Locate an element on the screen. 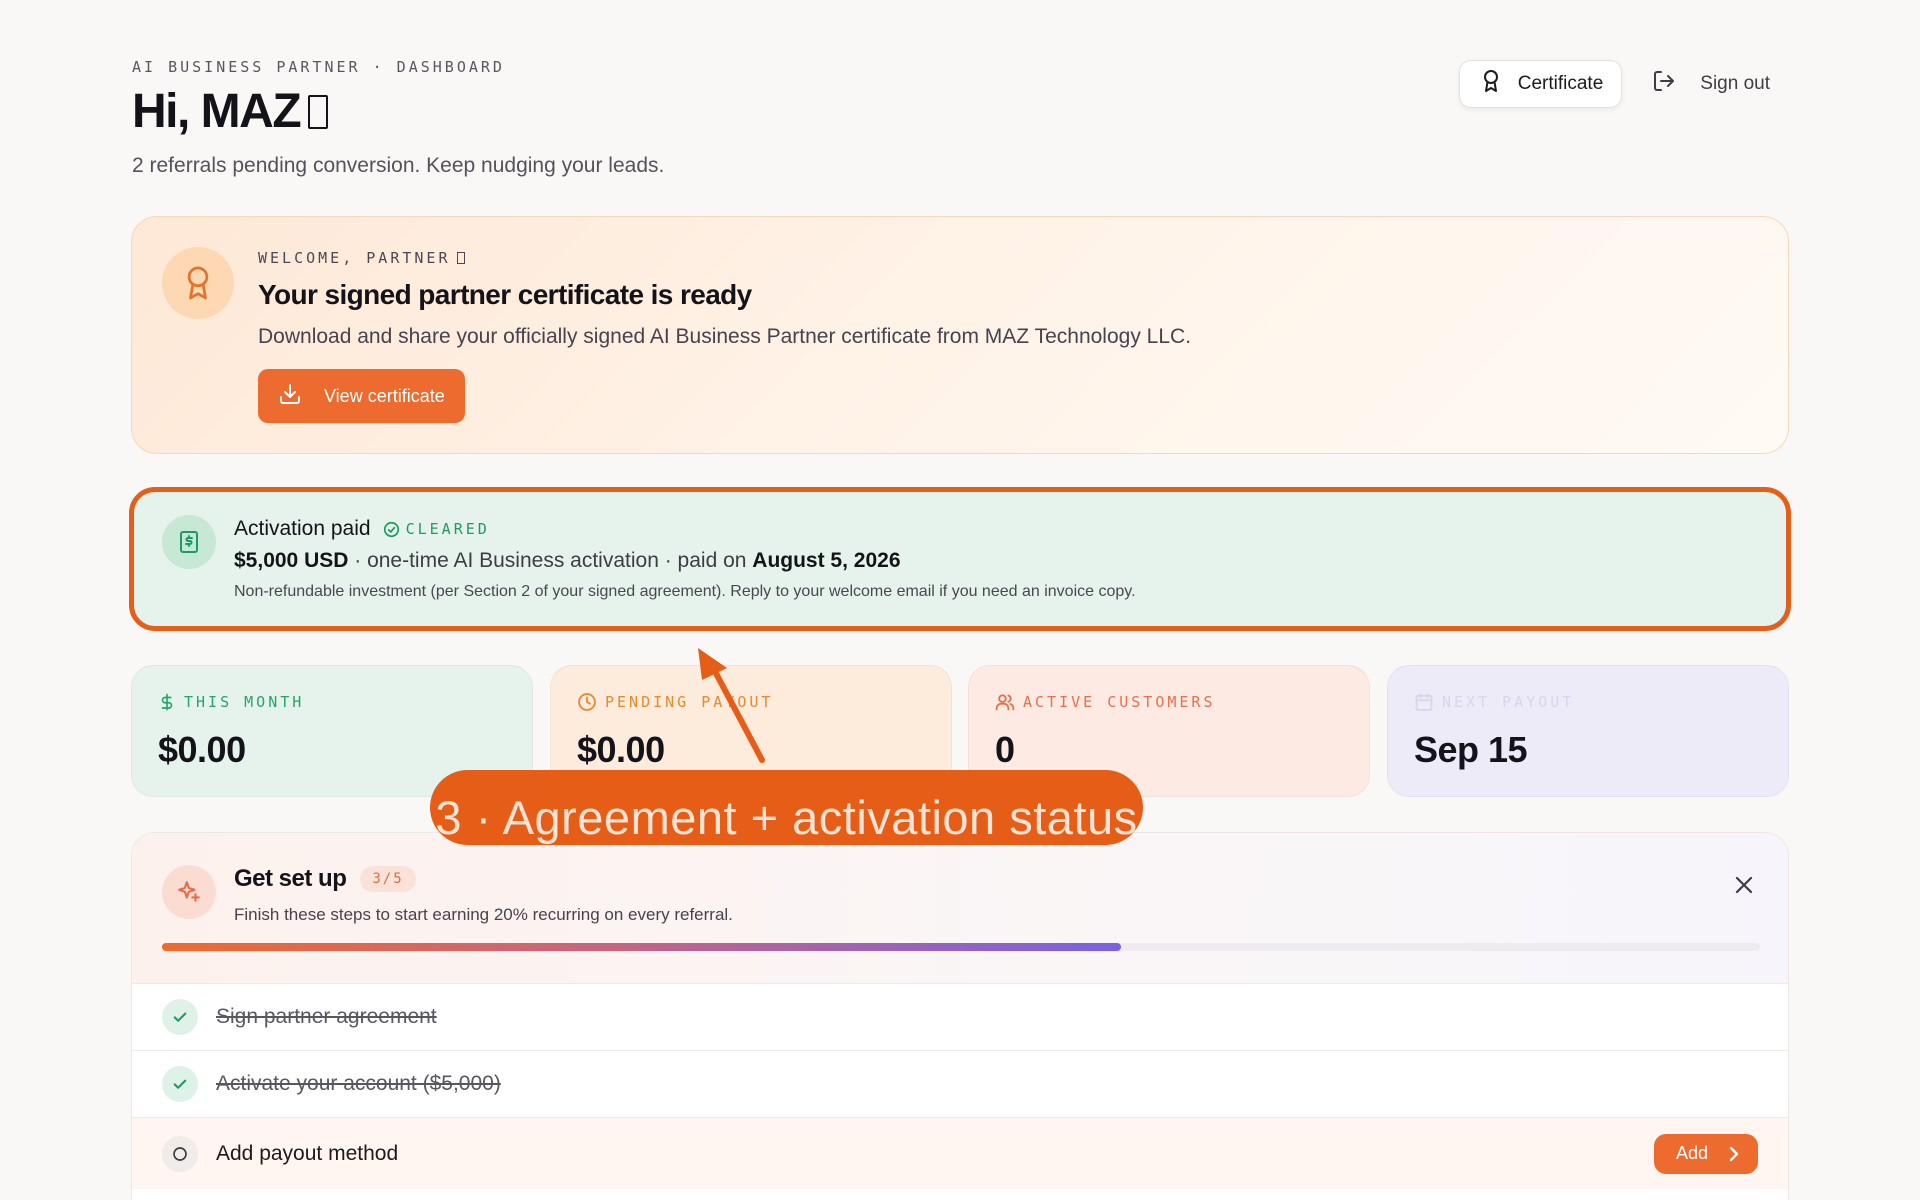 Image resolution: width=1920 pixels, height=1200 pixels. chevron-right-icon is located at coordinates (1734, 1153).